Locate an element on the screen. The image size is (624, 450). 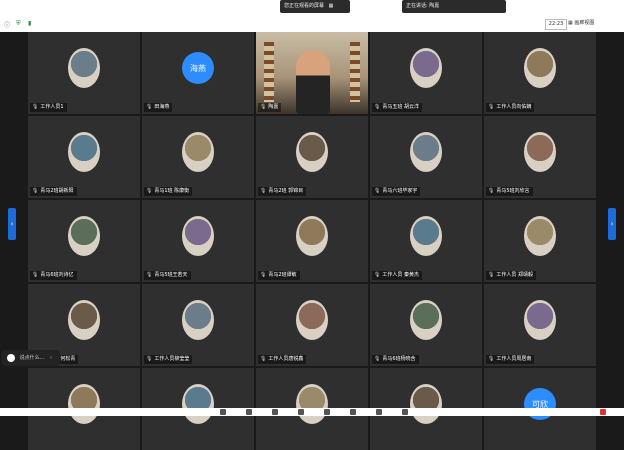
participant-tile: 🎙 青马6班刘诗亿 is located at coordinates (84, 241).